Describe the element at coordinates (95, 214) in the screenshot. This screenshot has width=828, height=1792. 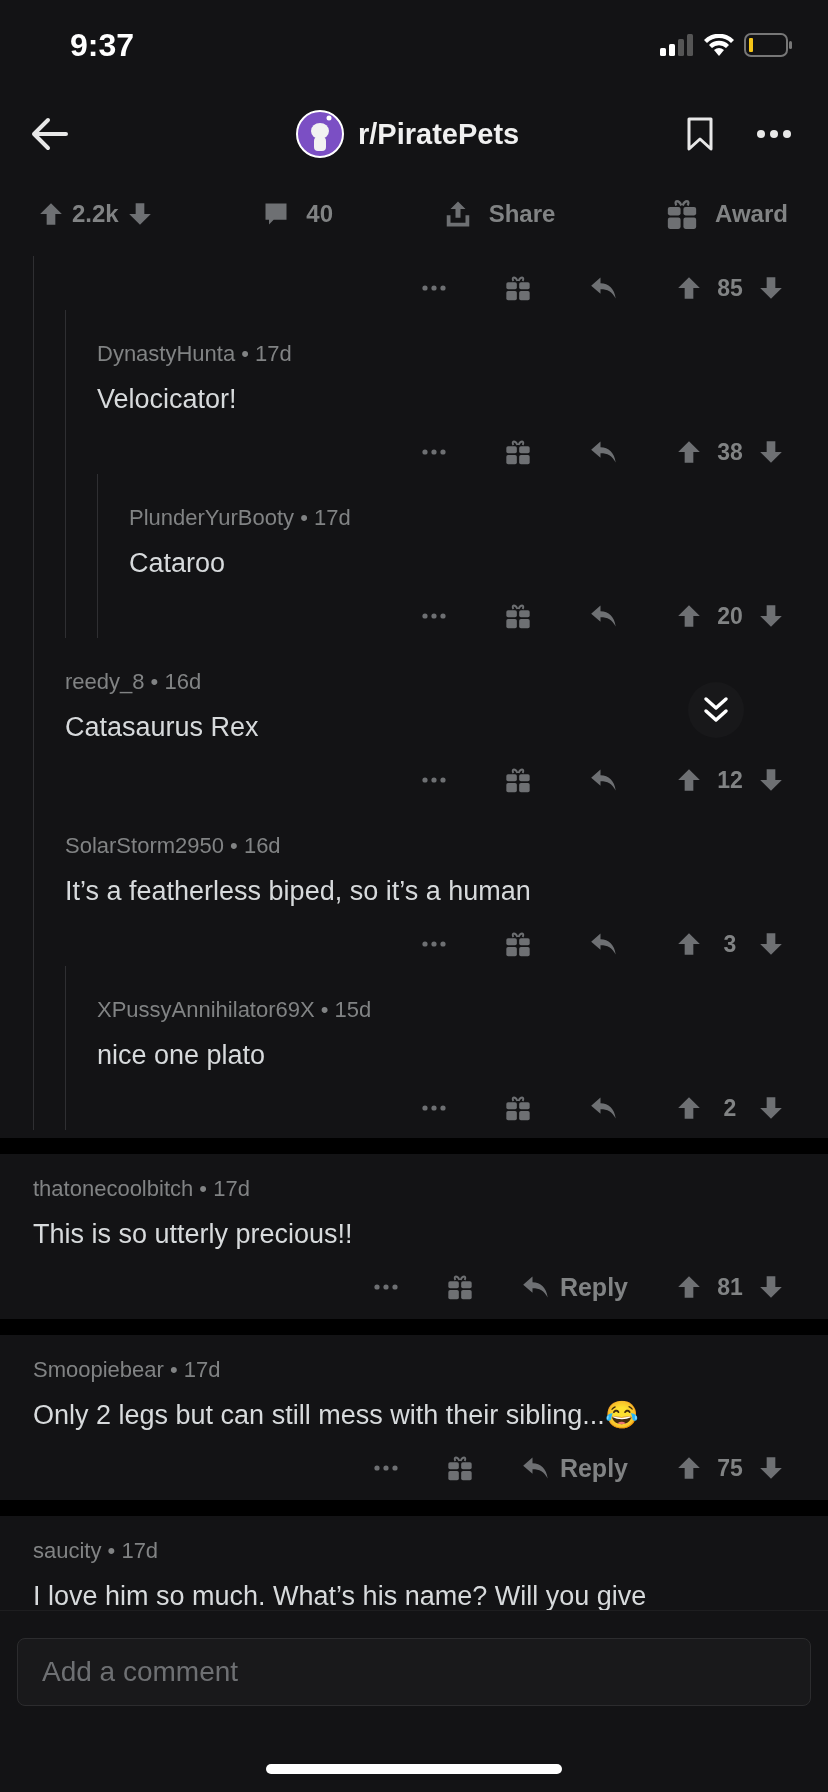
I see `post-score: 2.2k` at that location.